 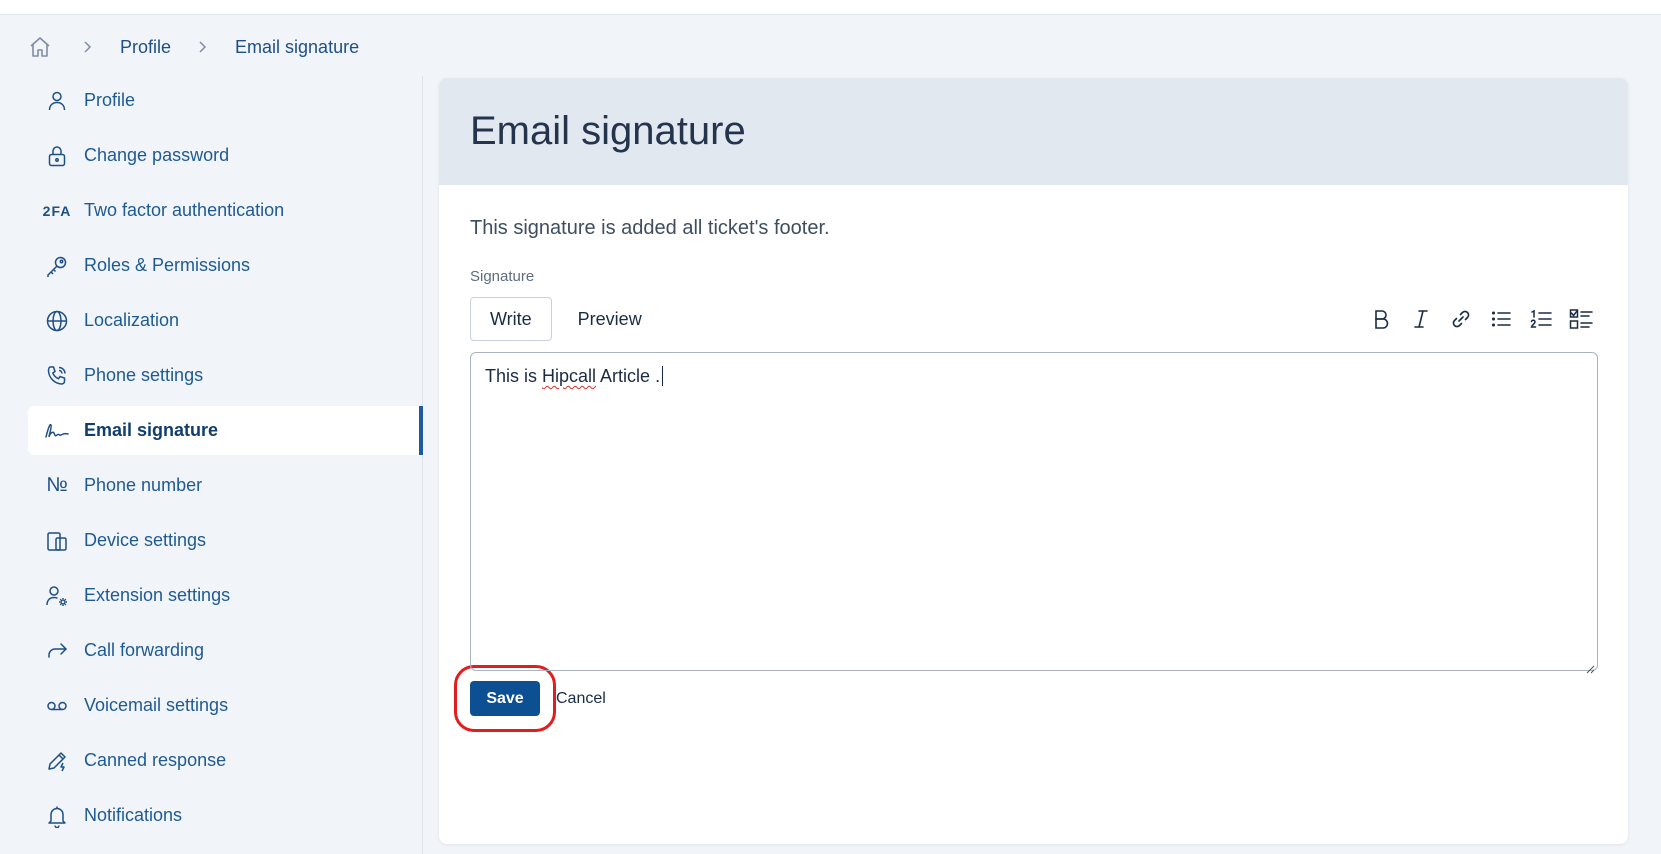 What do you see at coordinates (145, 540) in the screenshot?
I see `sidebar-item-label: Device settings` at bounding box center [145, 540].